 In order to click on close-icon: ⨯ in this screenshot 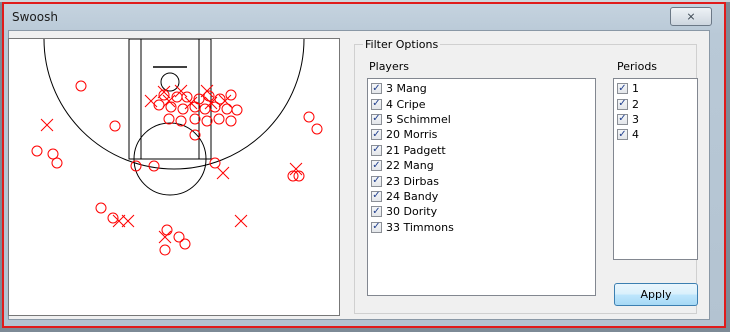, I will do `click(691, 16)`.